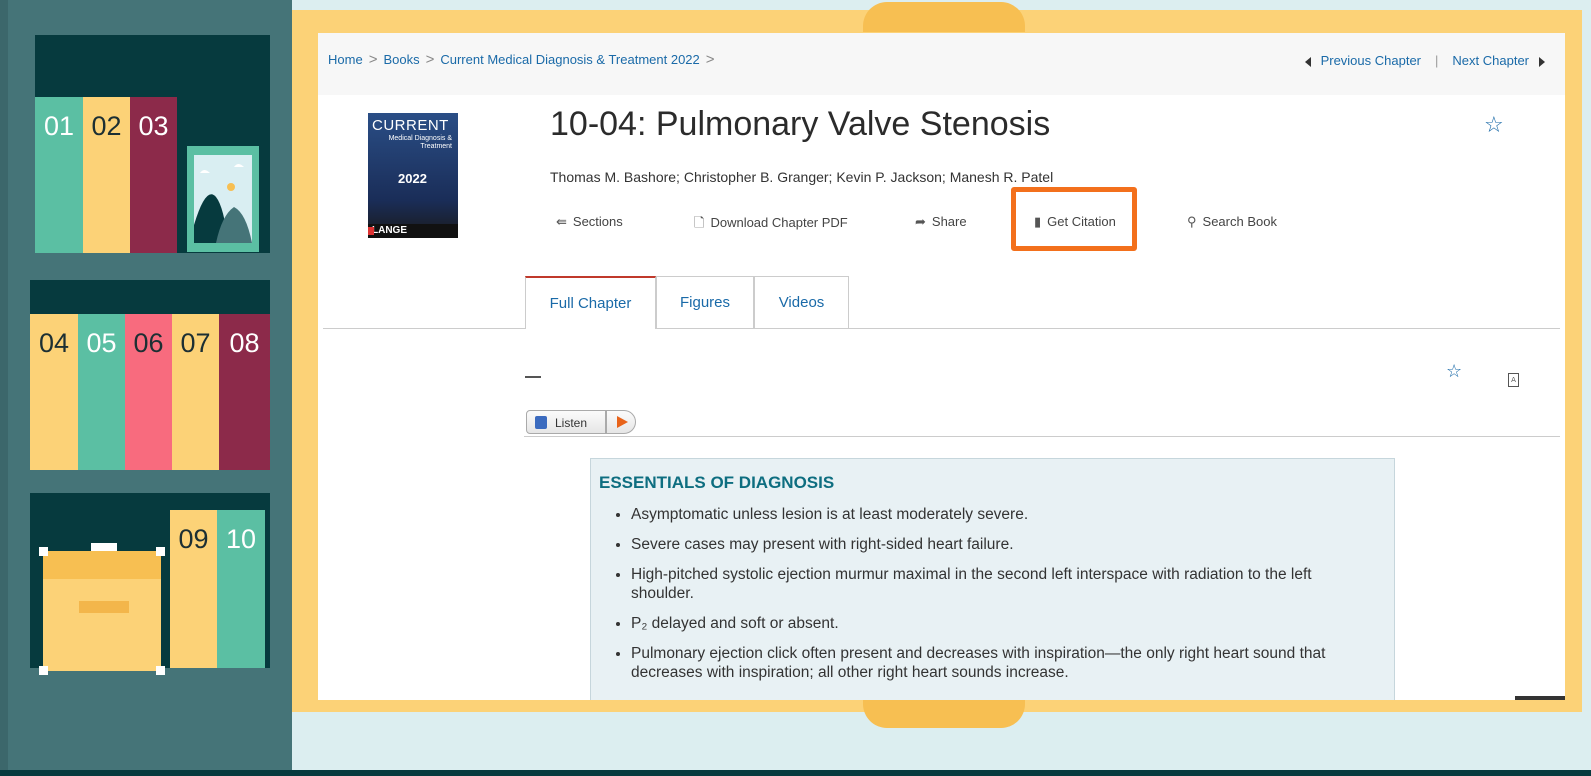 The image size is (1591, 776). I want to click on chapter-navigation: Previous Chapter | Next Chapter, so click(1424, 60).